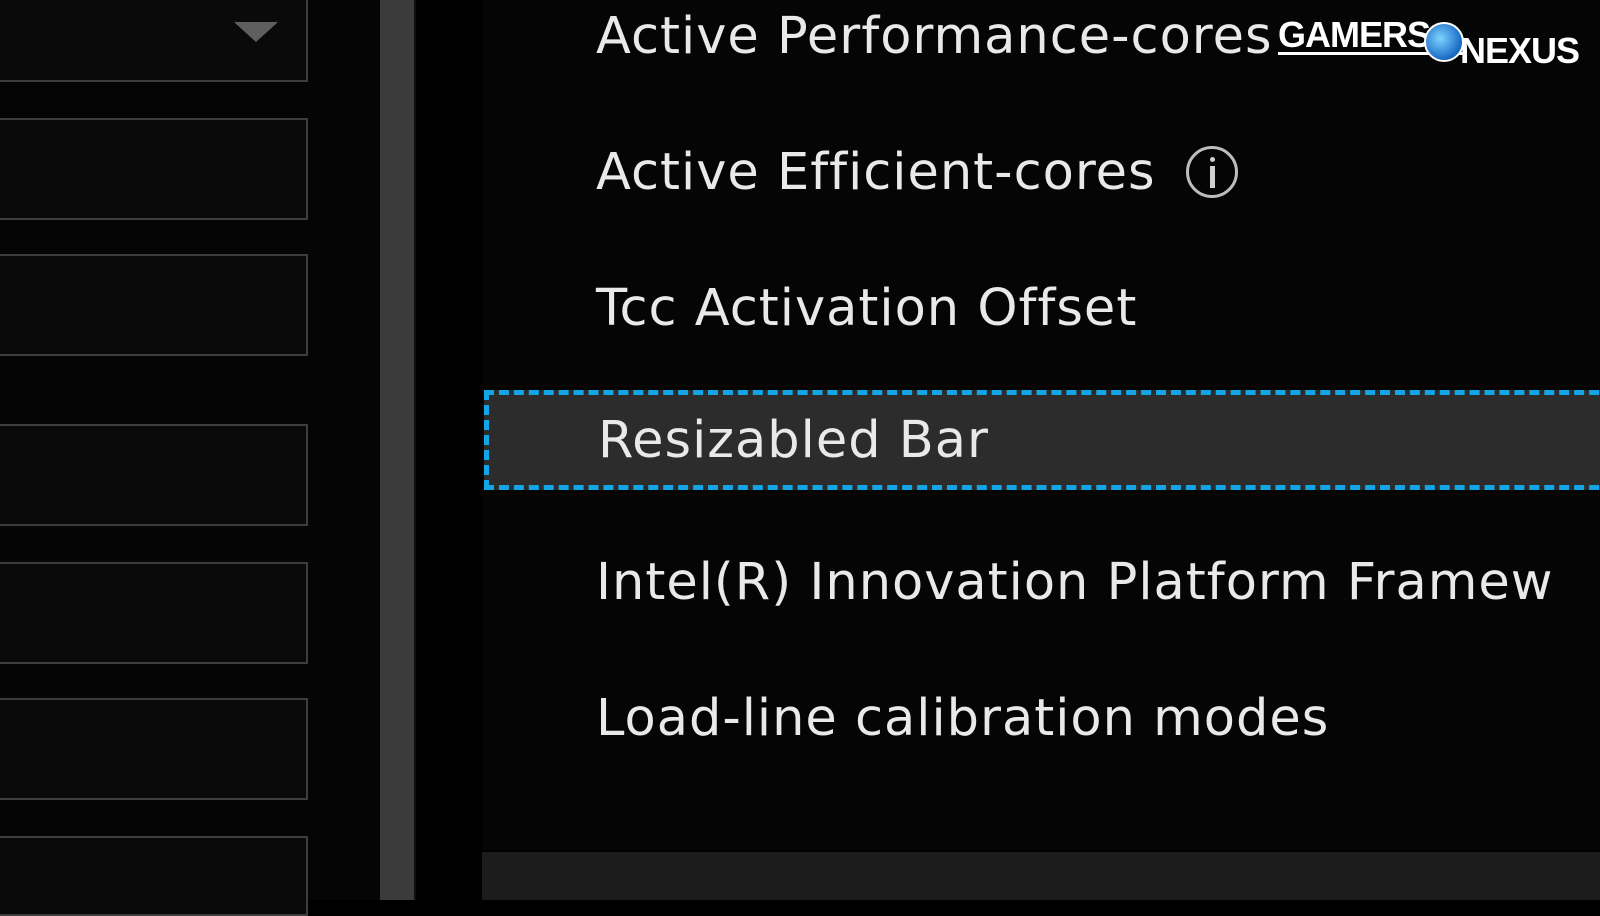 The image size is (1600, 916). What do you see at coordinates (1041, 876) in the screenshot?
I see `panel-footer` at bounding box center [1041, 876].